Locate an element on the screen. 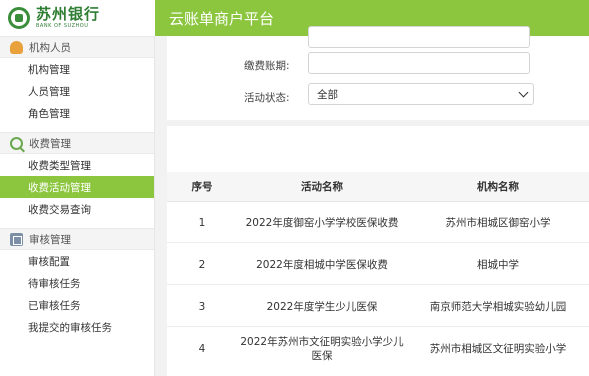 This screenshot has width=589, height=376. cell-activity: 2022年度学生少儿医保 is located at coordinates (322, 306).